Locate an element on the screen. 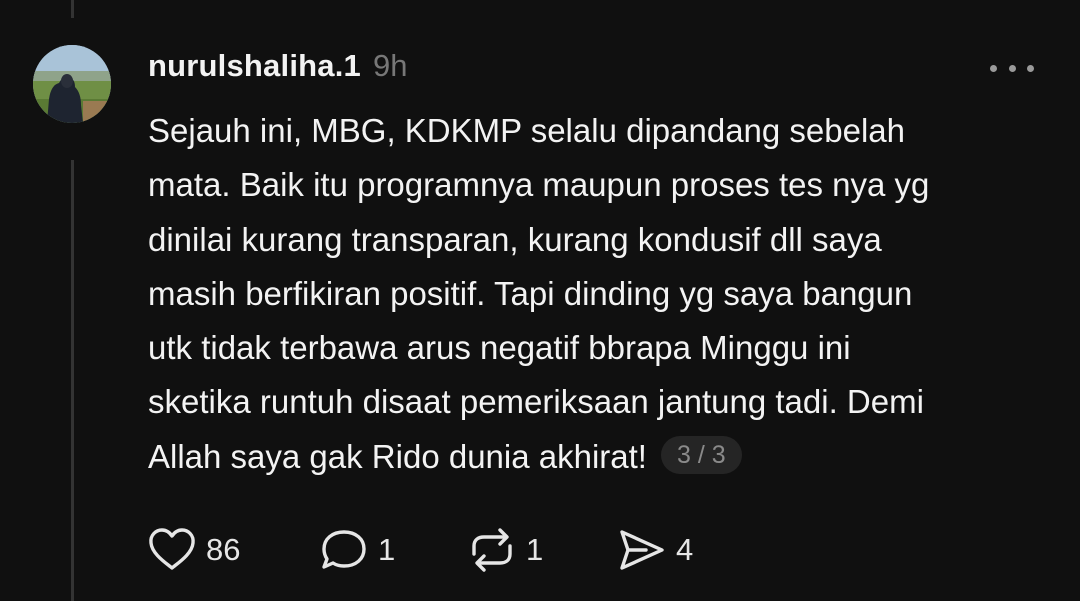 This screenshot has height=601, width=1080. more-options-button is located at coordinates (1012, 68).